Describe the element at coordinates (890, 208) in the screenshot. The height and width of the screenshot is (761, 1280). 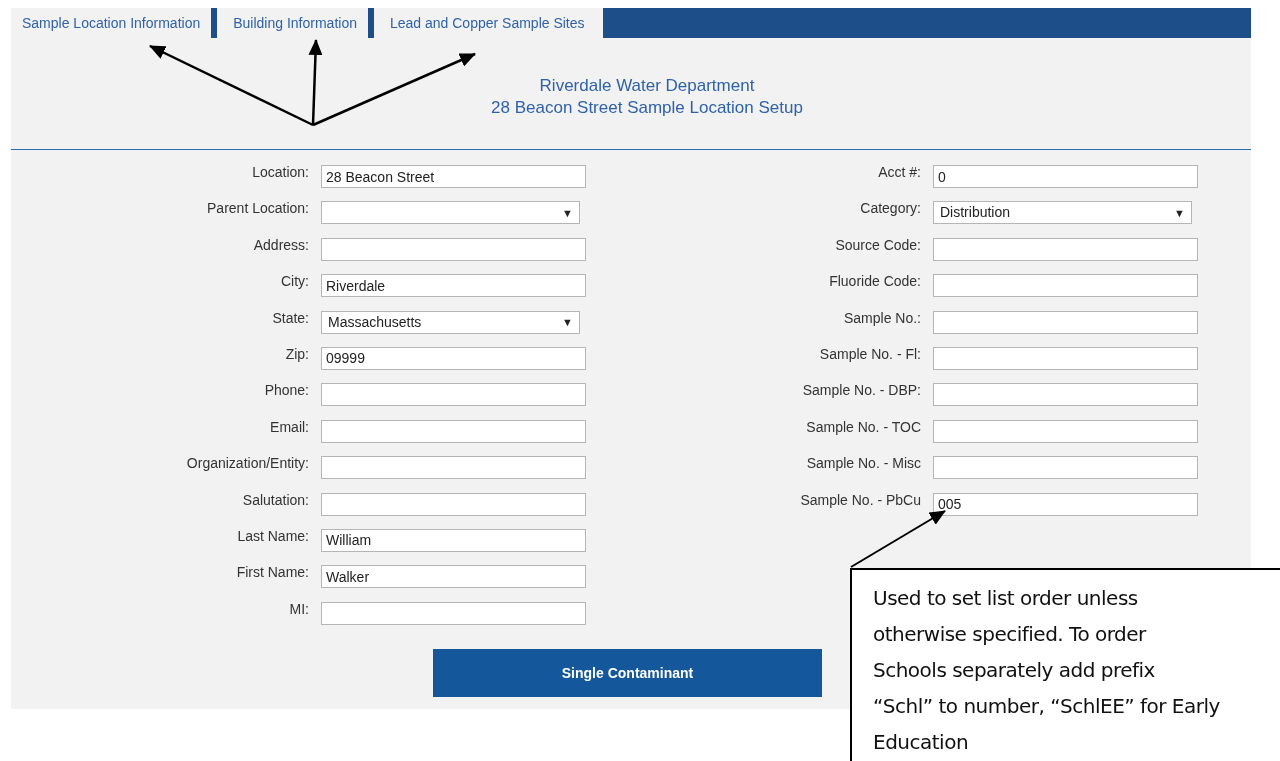
I see `field-label: Category:` at that location.